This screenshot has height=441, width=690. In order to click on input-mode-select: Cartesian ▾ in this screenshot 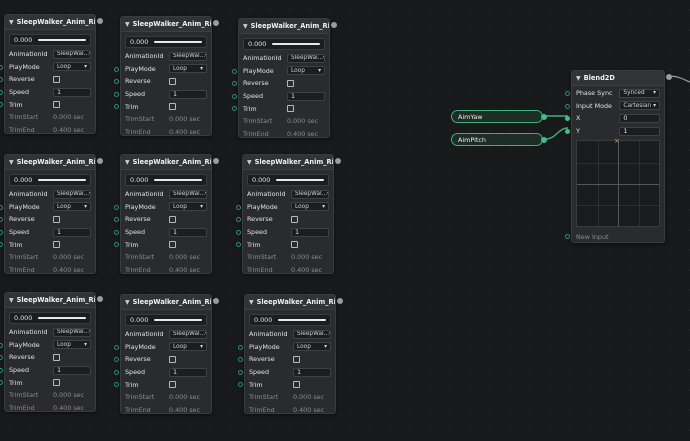, I will do `click(639, 106)`.